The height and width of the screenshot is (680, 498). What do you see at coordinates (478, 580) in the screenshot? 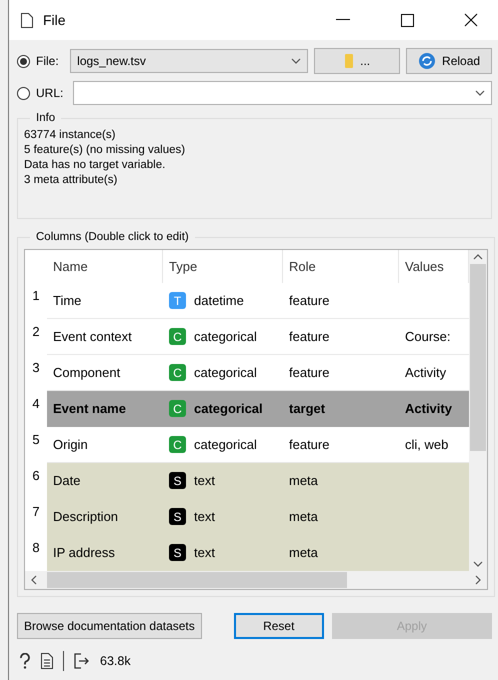
I see `scroll-right-icon` at bounding box center [478, 580].